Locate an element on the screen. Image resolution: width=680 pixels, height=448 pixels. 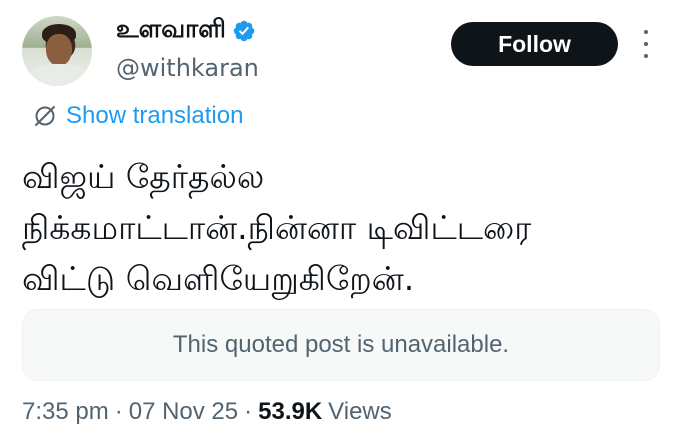
quoted-post-message: This quoted post is unavailable. is located at coordinates (341, 344).